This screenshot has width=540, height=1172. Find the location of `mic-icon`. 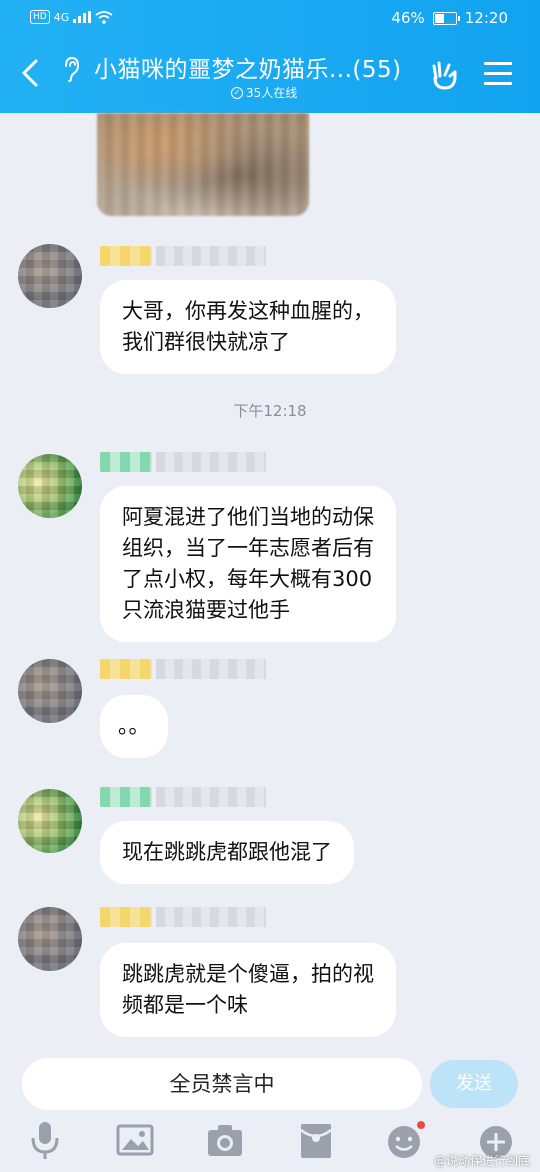

mic-icon is located at coordinates (48, 1142).